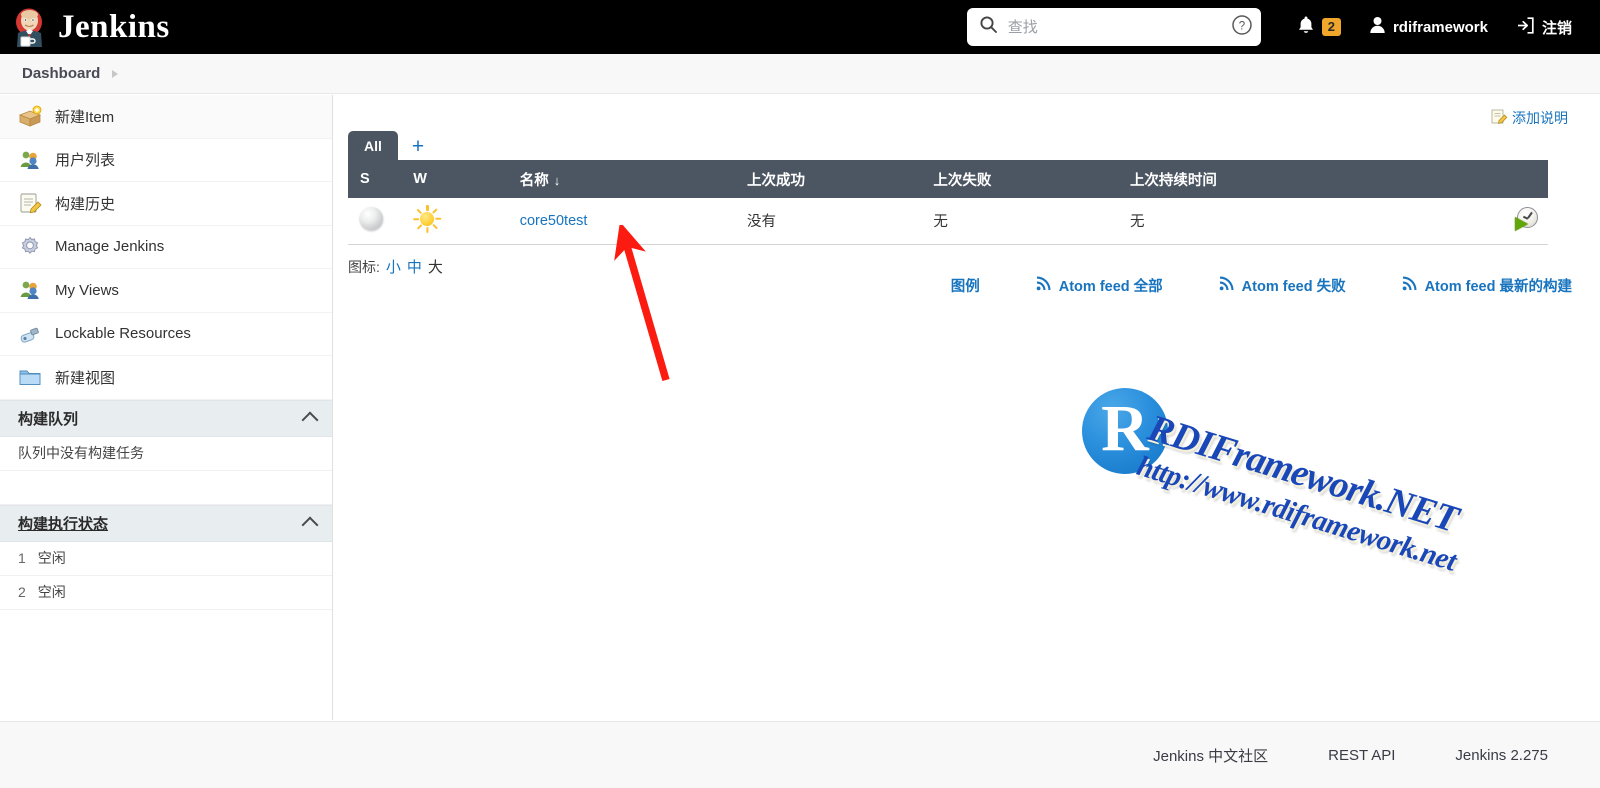 This screenshot has width=1600, height=788. What do you see at coordinates (85, 204) in the screenshot?
I see `sidebar-item-label: 构建历史` at bounding box center [85, 204].